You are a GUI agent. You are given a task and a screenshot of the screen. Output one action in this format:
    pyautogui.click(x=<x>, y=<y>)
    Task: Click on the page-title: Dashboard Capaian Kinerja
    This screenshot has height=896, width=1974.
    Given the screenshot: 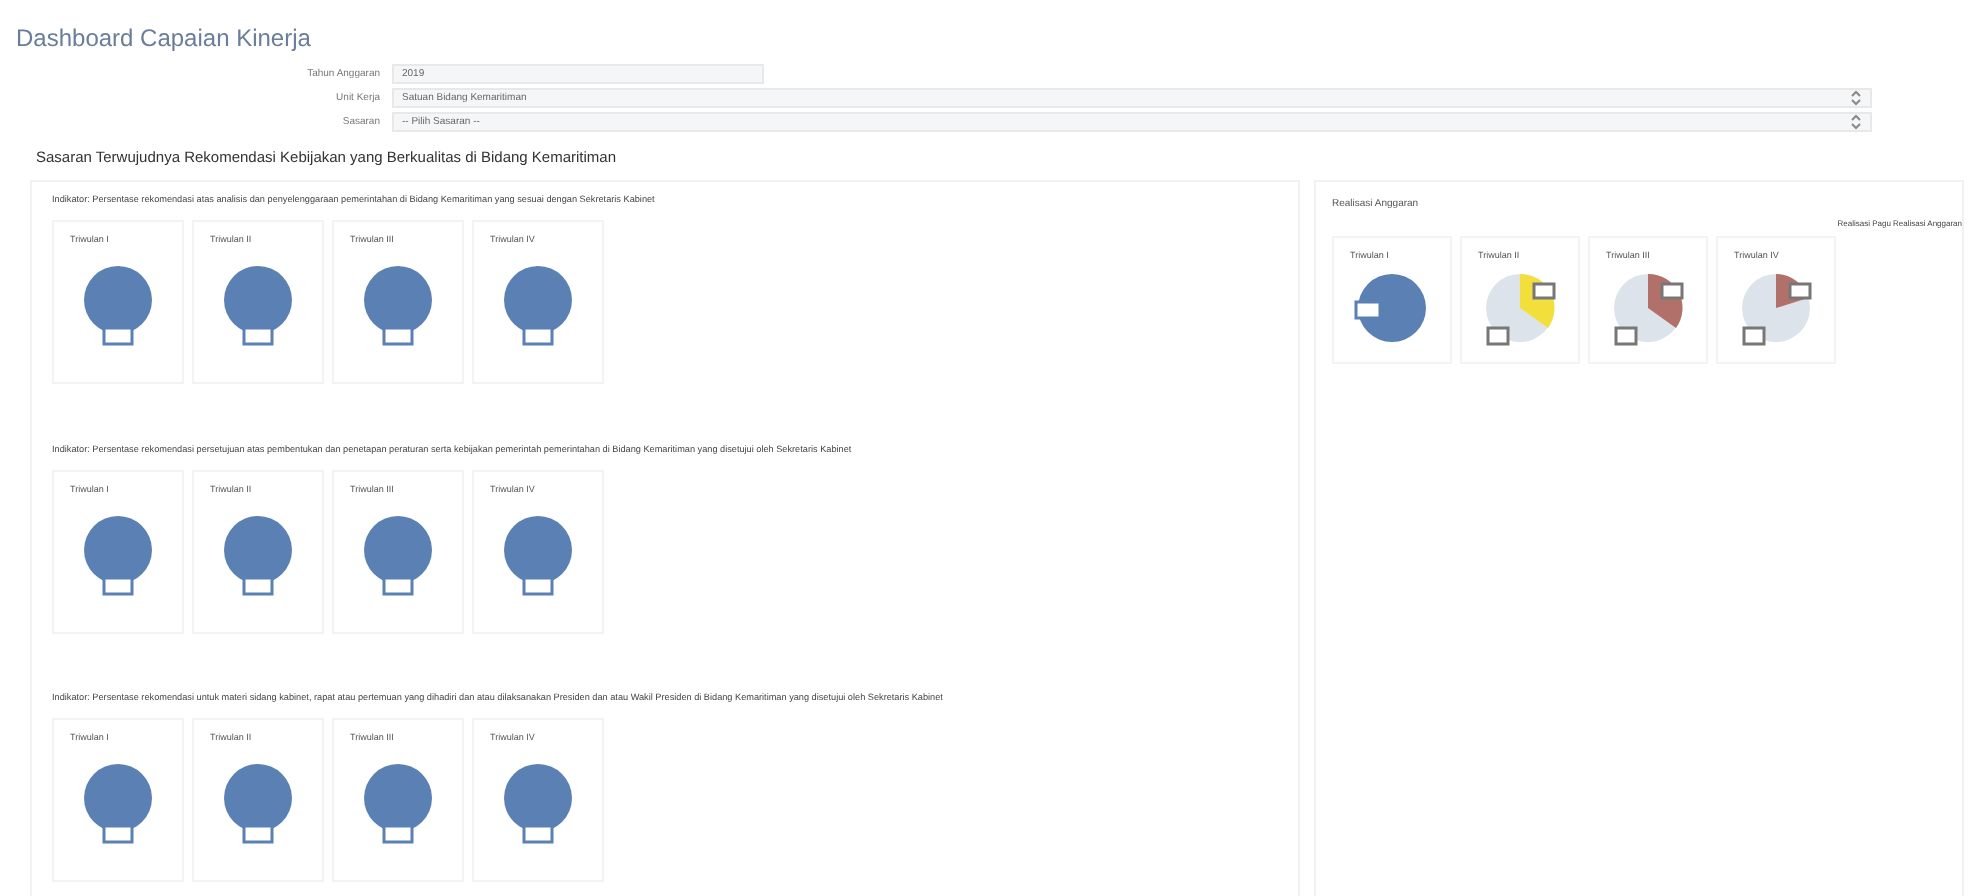 What is the action you would take?
    pyautogui.click(x=163, y=37)
    